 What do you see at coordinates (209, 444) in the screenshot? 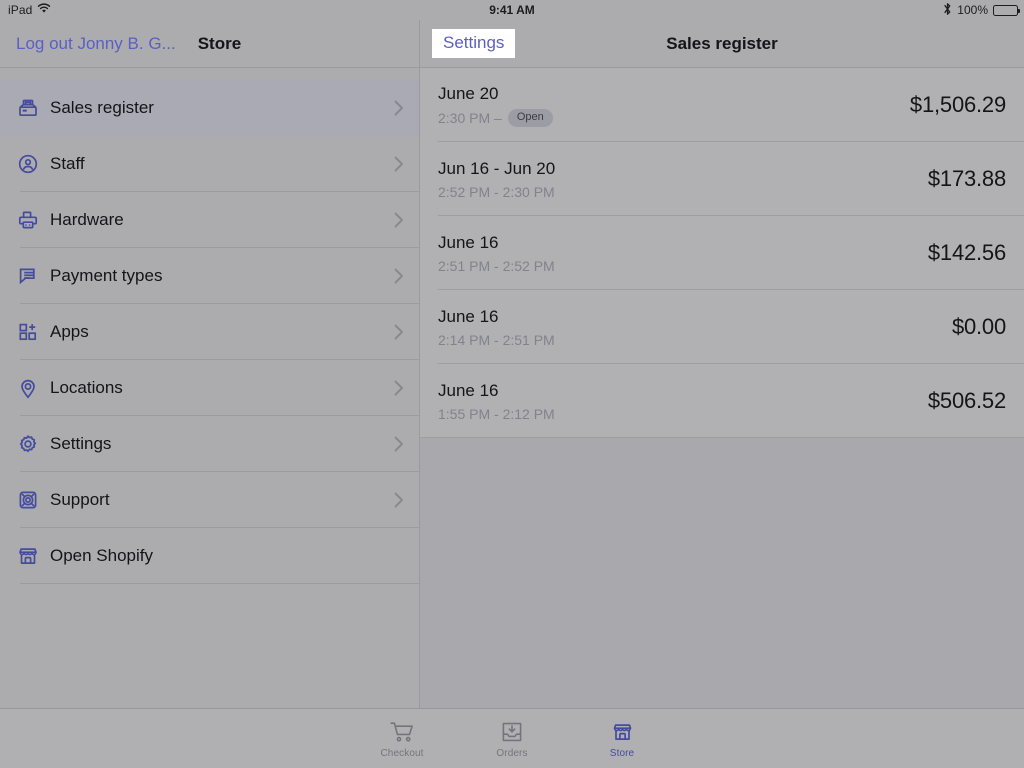
I see `sidebar-item-settings: Settings` at bounding box center [209, 444].